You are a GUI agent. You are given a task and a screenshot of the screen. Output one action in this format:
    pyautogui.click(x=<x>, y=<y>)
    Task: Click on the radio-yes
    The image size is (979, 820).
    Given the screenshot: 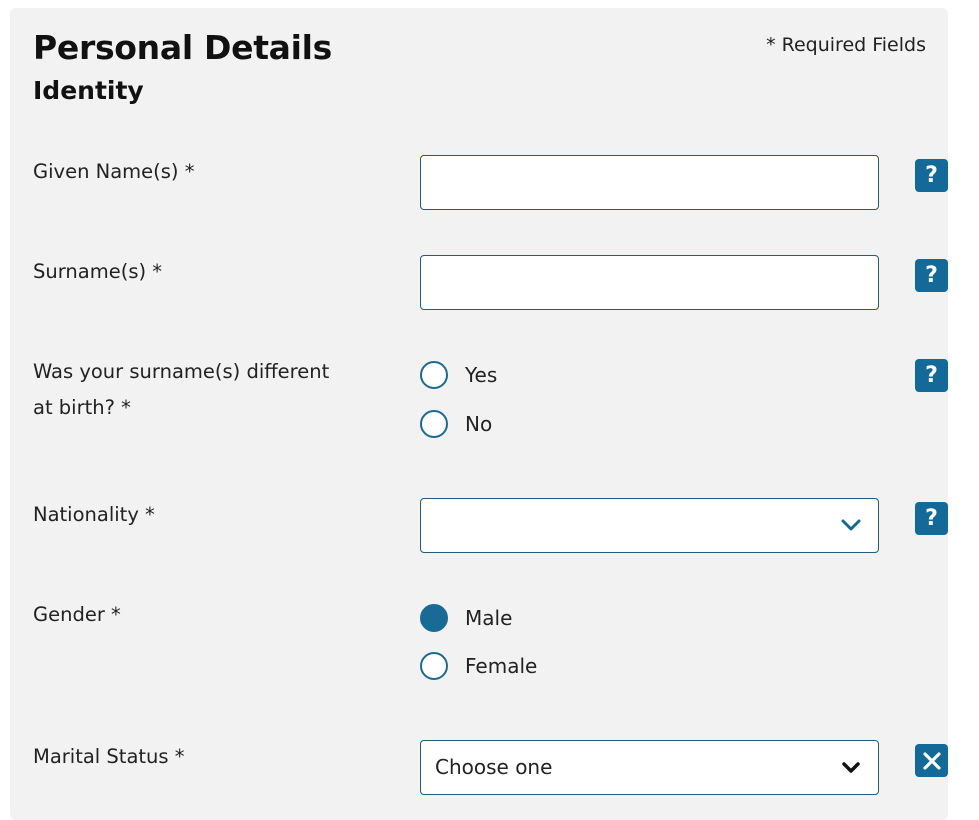 What is the action you would take?
    pyautogui.click(x=434, y=375)
    